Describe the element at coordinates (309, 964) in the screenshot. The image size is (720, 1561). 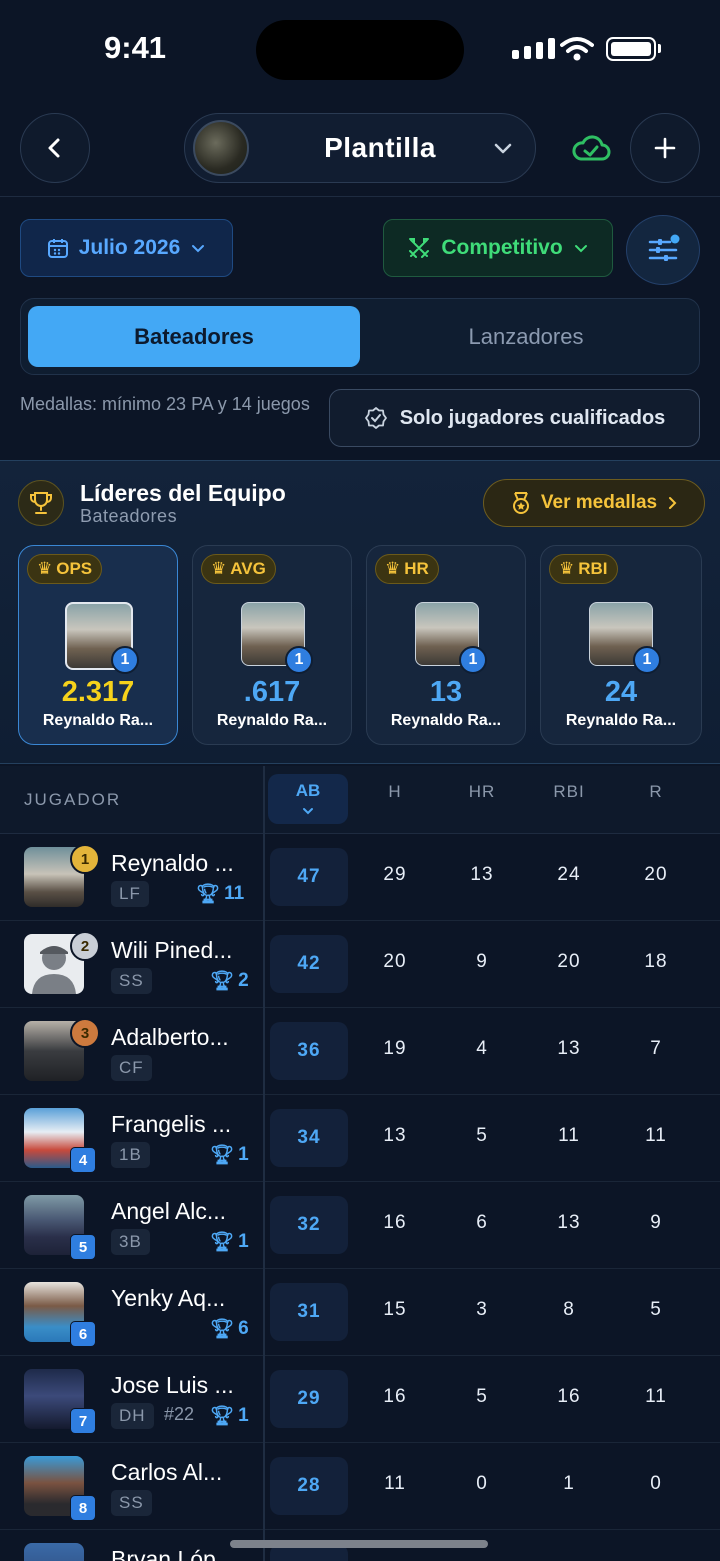
I see `cell-ab: 42` at that location.